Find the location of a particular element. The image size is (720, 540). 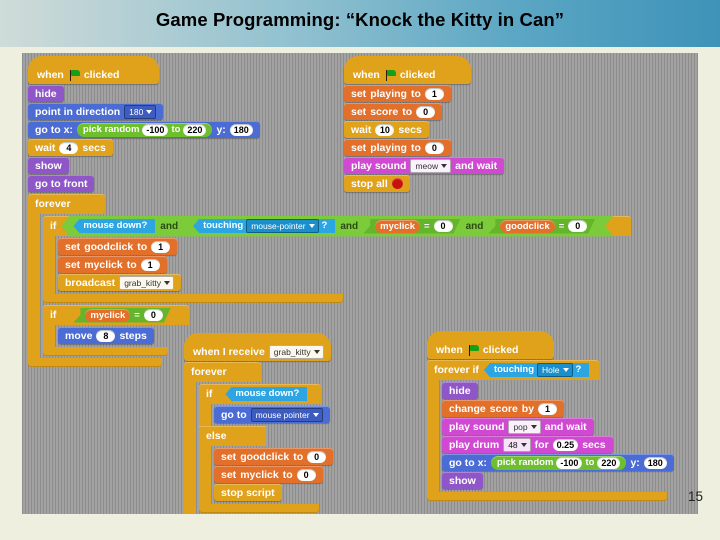

myclick-compare-value-2: 0 is located at coordinates (153, 315).